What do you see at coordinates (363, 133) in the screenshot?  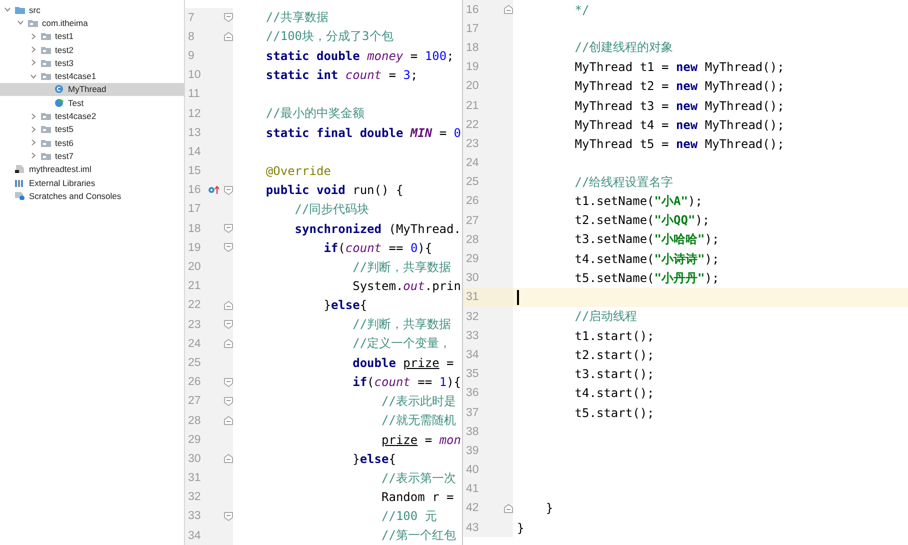 I see `code-line: static final double MIN = 0` at bounding box center [363, 133].